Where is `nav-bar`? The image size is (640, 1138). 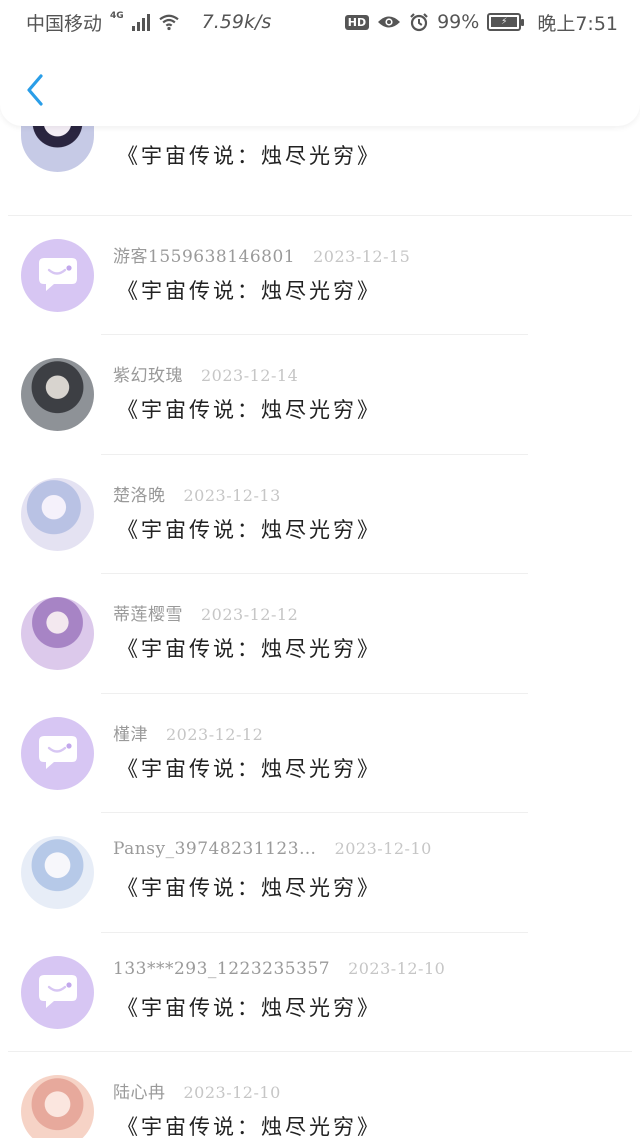
nav-bar is located at coordinates (320, 85).